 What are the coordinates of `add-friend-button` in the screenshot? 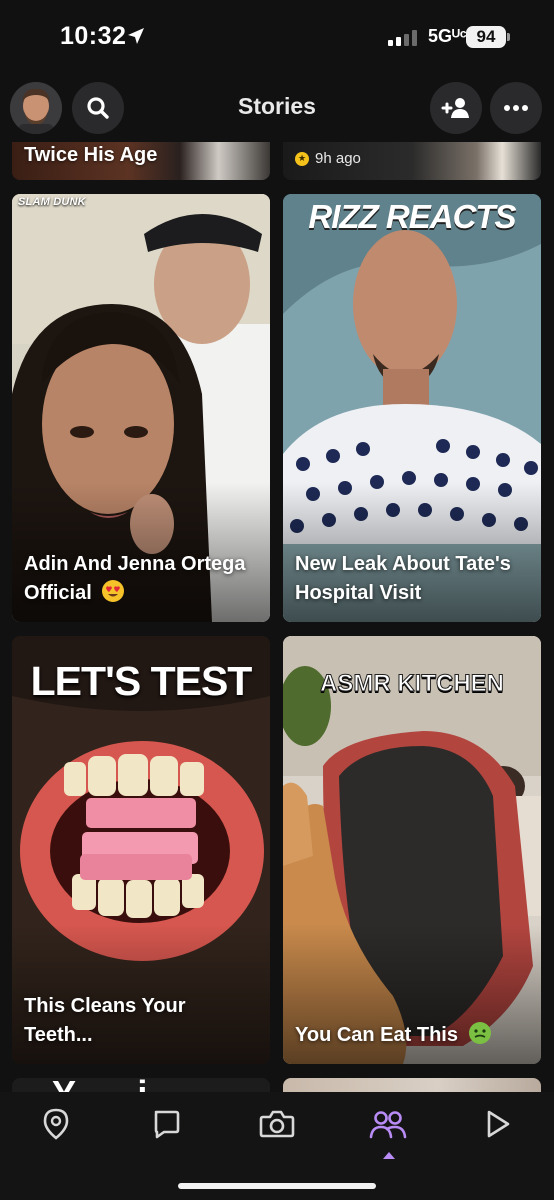 It's located at (456, 108).